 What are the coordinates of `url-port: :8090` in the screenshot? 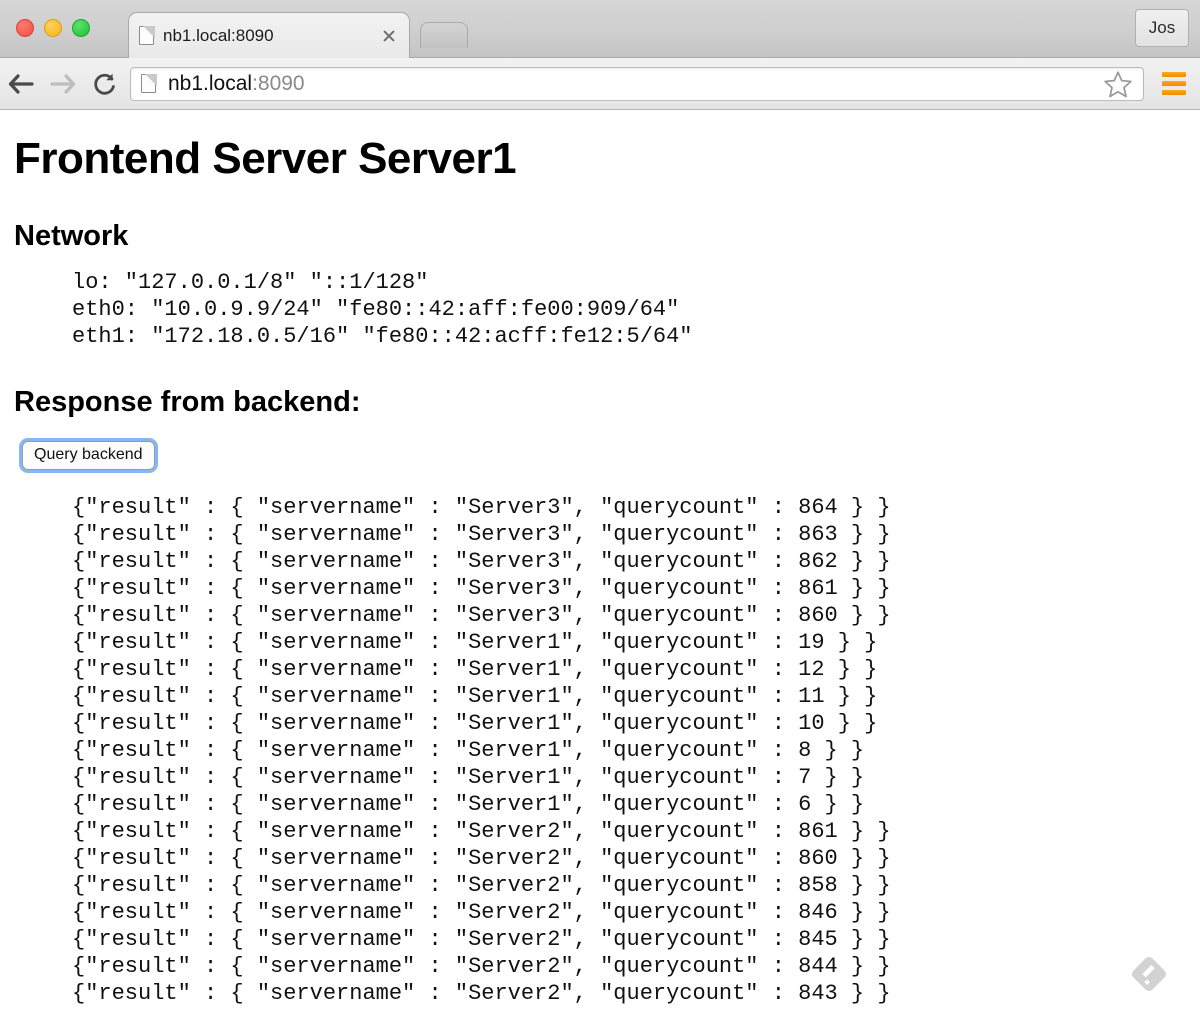 It's located at (278, 83).